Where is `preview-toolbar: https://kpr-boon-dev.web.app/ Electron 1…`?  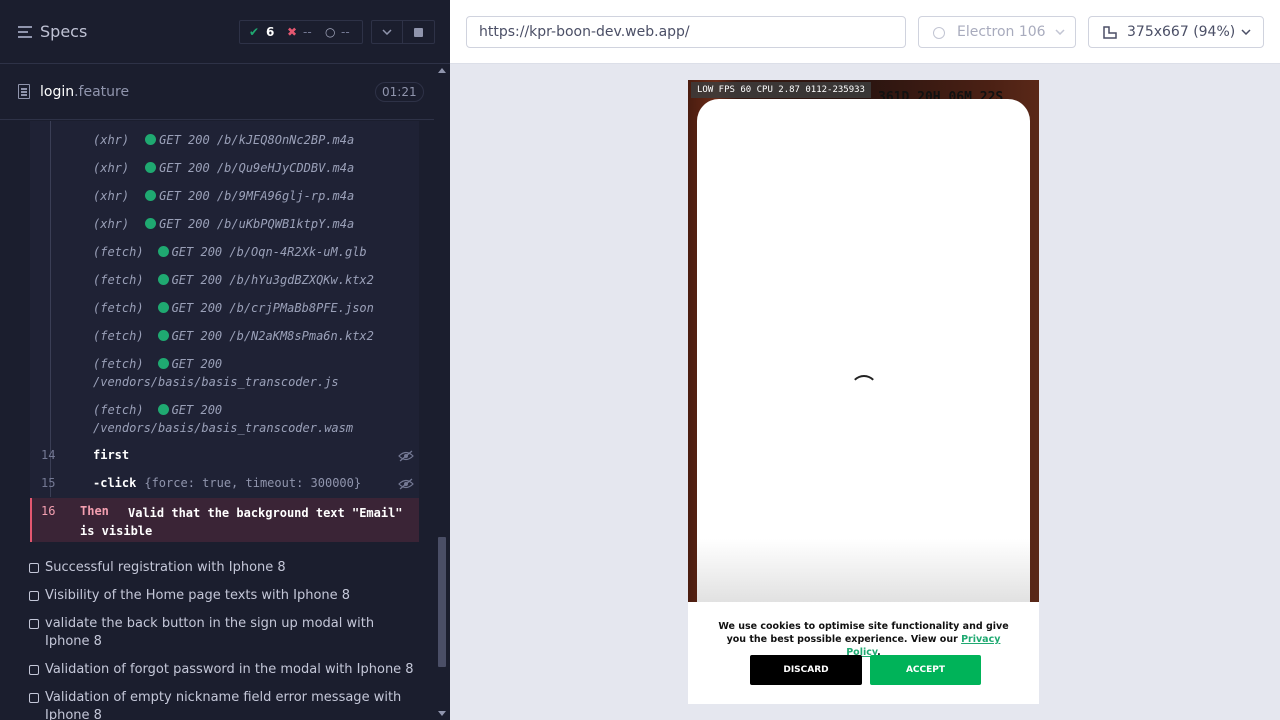 preview-toolbar: https://kpr-boon-dev.web.app/ Electron 1… is located at coordinates (865, 32).